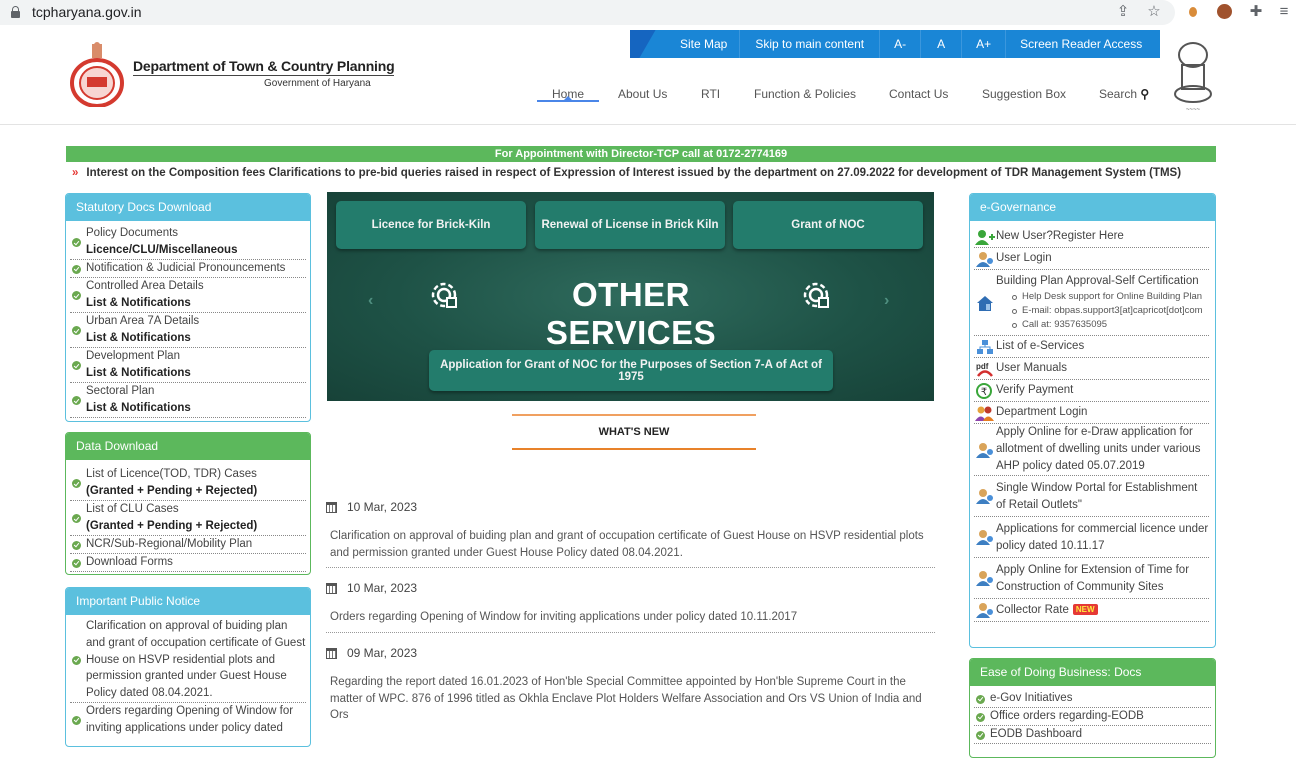 The width and height of the screenshot is (1296, 758). I want to click on group-icon, so click(984, 413).